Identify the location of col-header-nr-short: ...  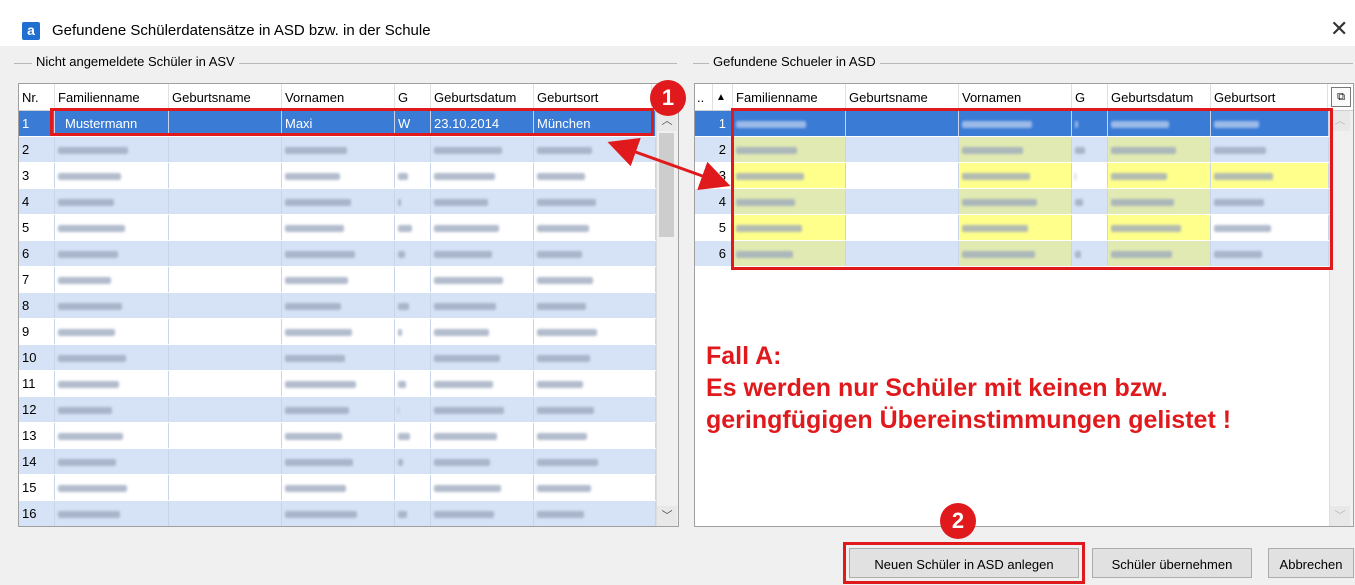
(704, 97).